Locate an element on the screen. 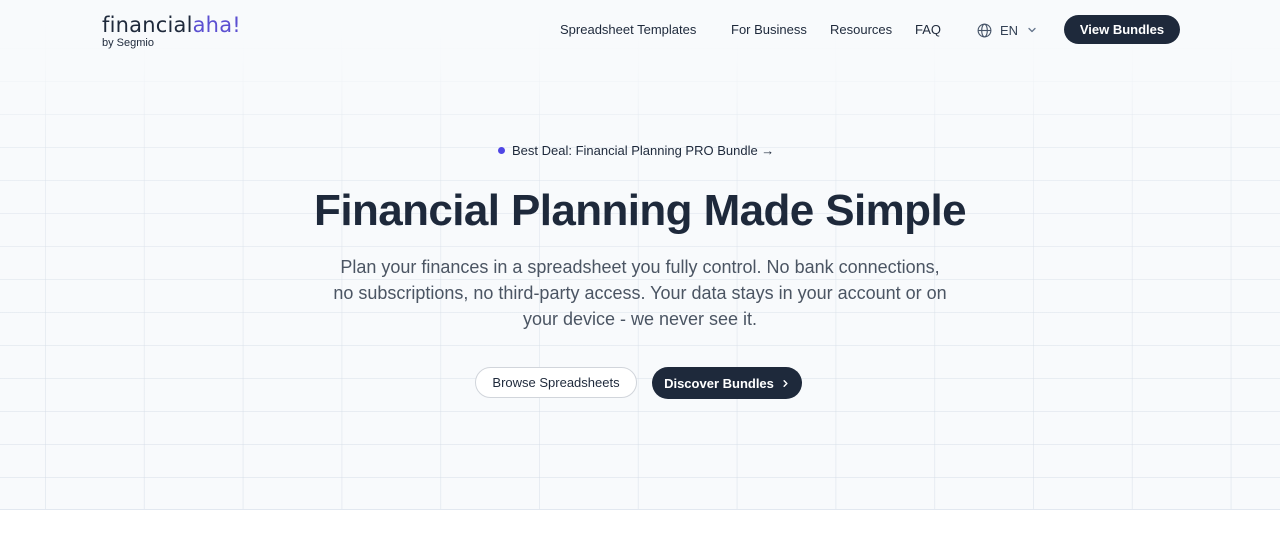 The image size is (1280, 539). hero-title: Financial Planning Made Simple is located at coordinates (640, 210).